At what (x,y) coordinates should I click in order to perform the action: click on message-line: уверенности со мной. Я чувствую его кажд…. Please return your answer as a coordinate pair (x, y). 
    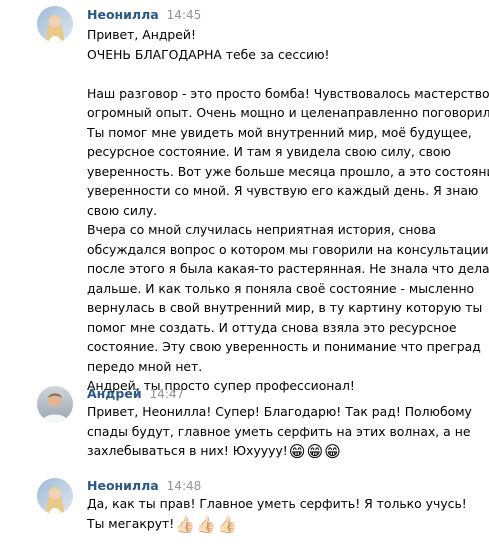
    Looking at the image, I should click on (283, 190).